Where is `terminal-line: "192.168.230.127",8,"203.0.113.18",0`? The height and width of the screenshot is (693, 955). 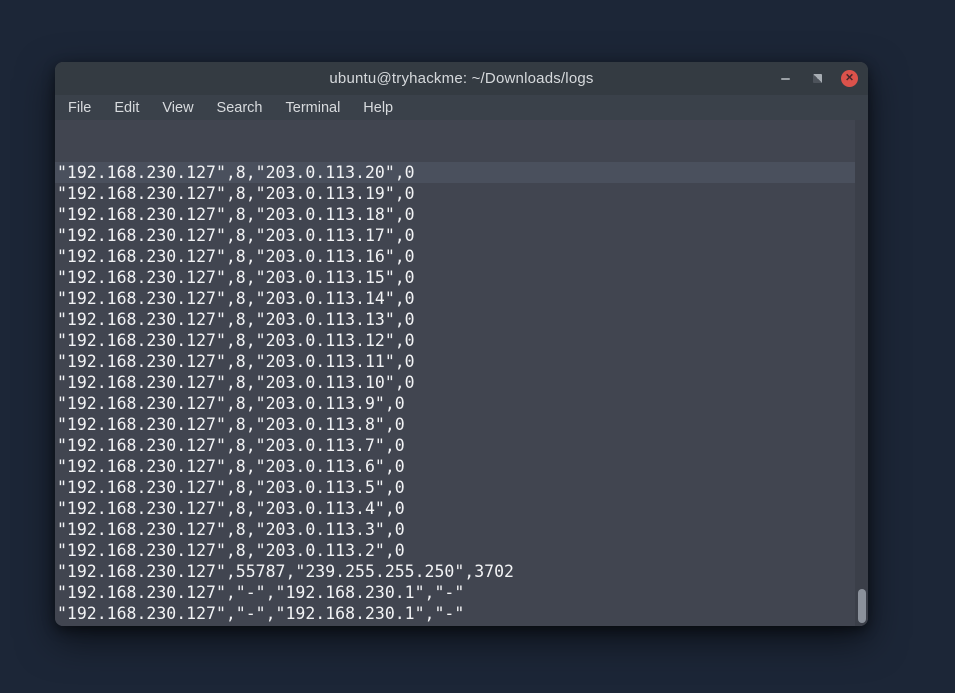 terminal-line: "192.168.230.127",8,"203.0.113.18",0 is located at coordinates (236, 214).